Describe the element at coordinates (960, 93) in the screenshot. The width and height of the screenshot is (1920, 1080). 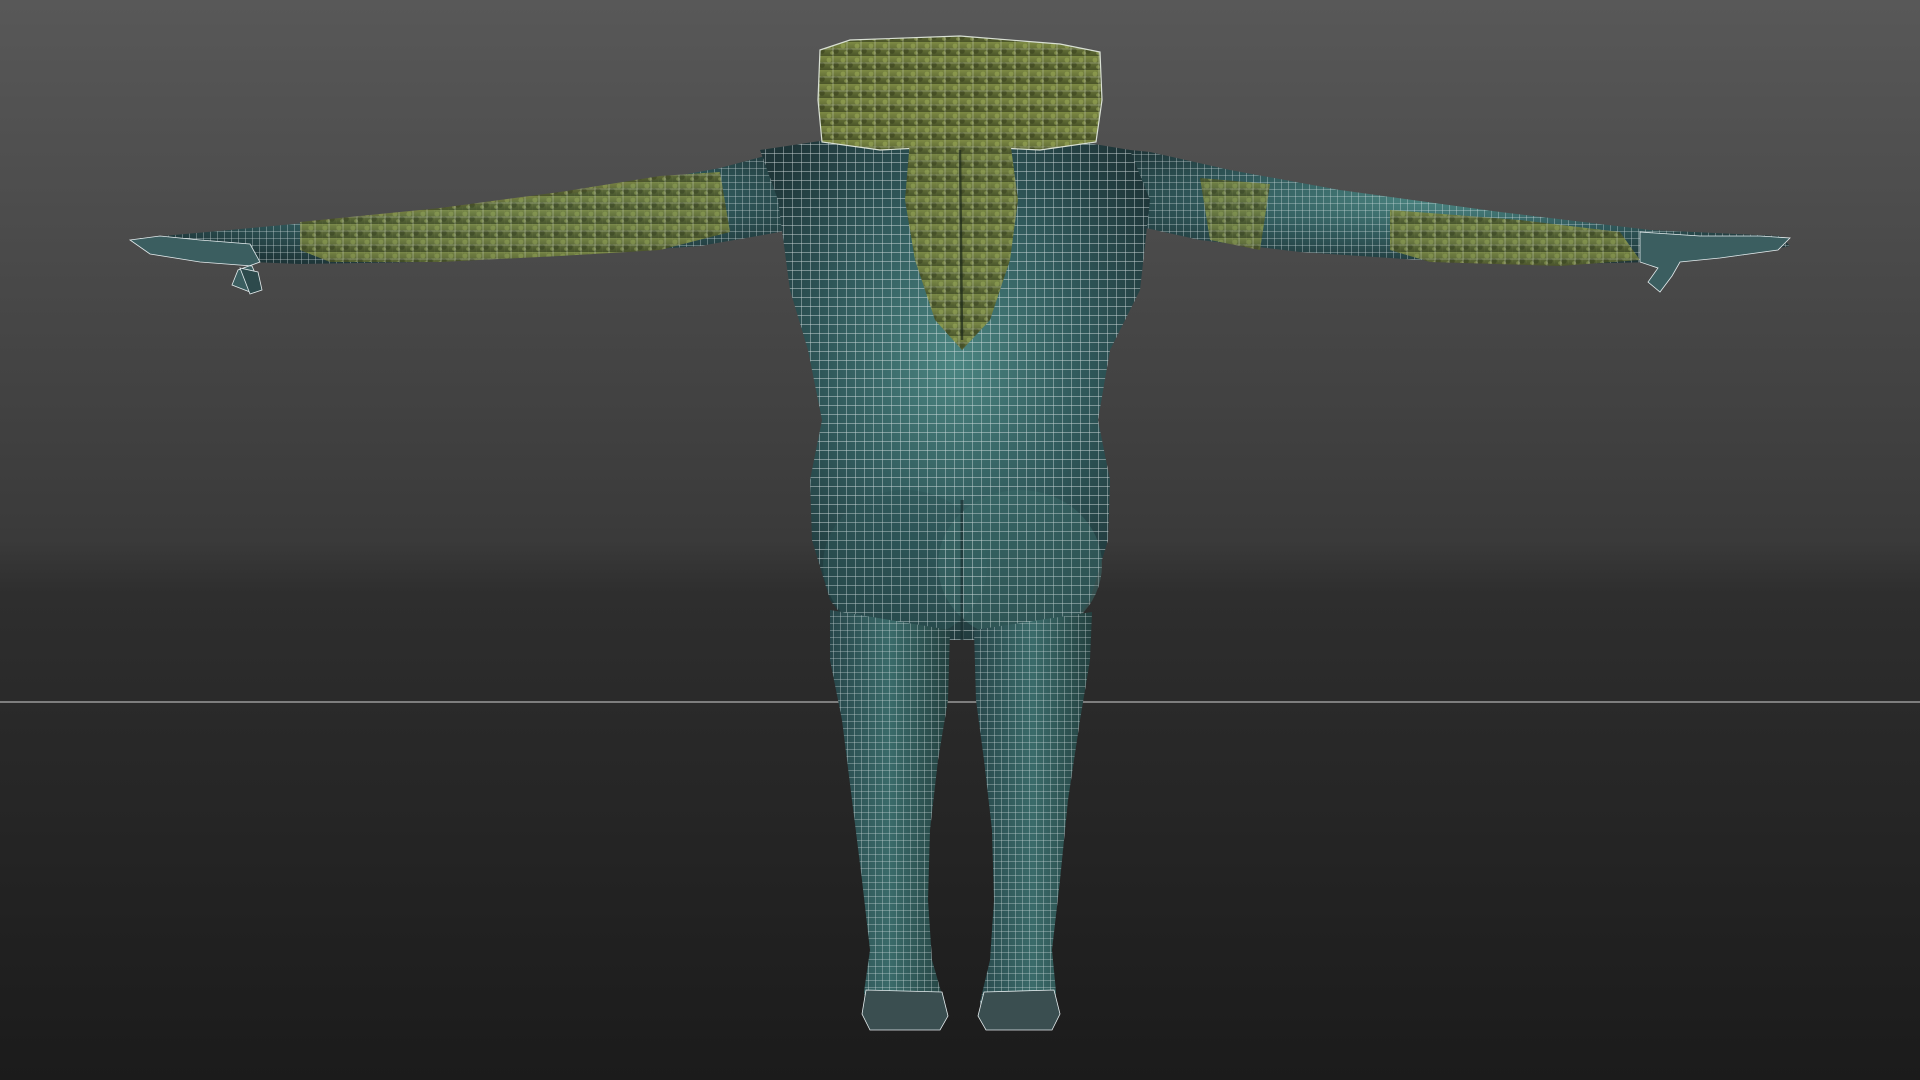
I see `head-moss-block` at that location.